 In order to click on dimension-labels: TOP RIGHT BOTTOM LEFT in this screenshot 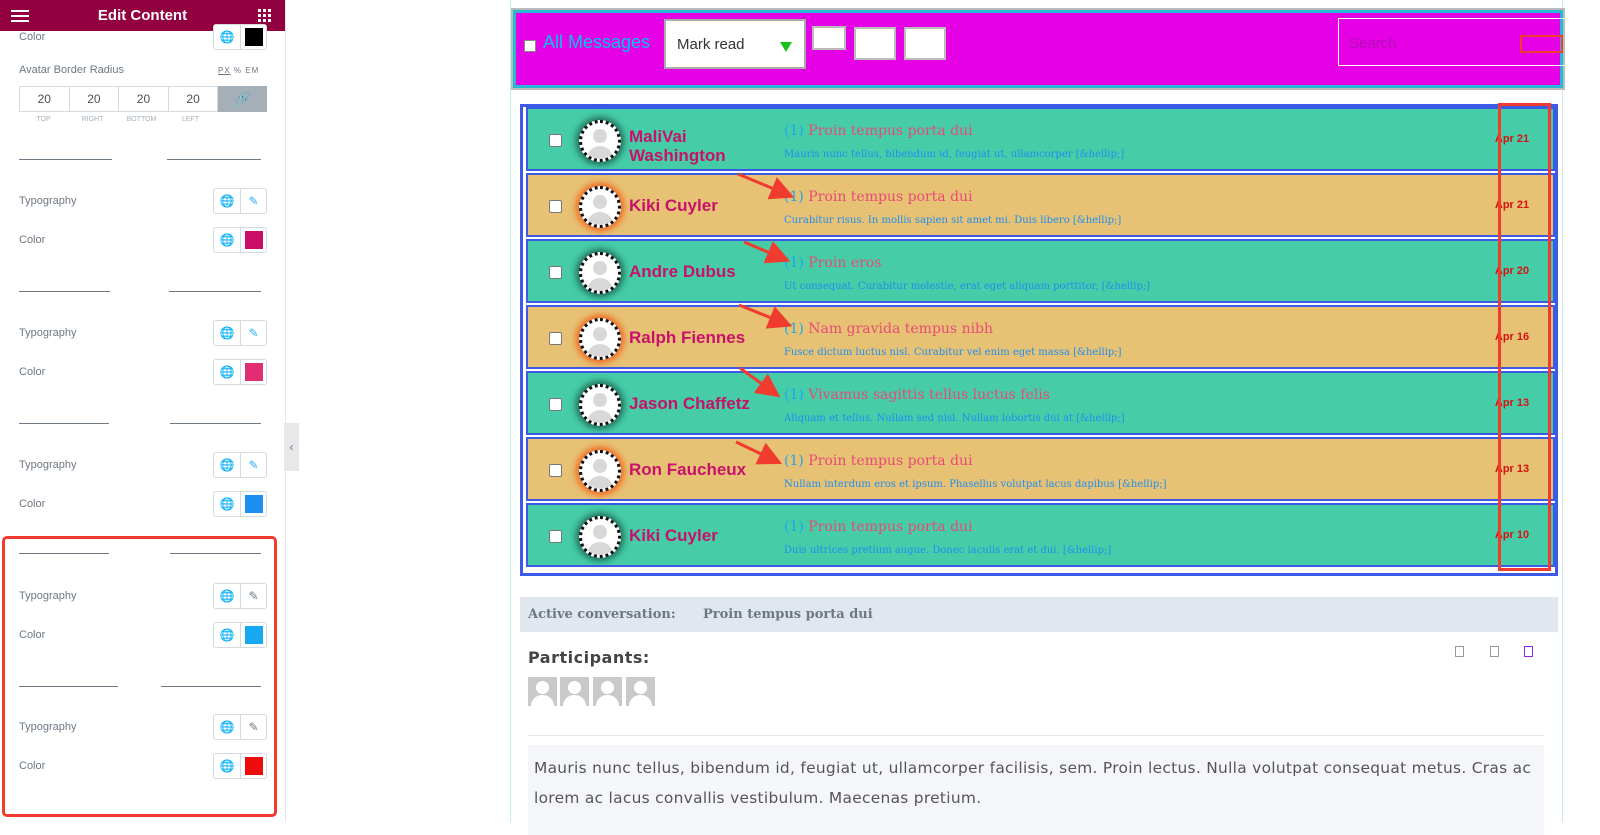, I will do `click(143, 119)`.